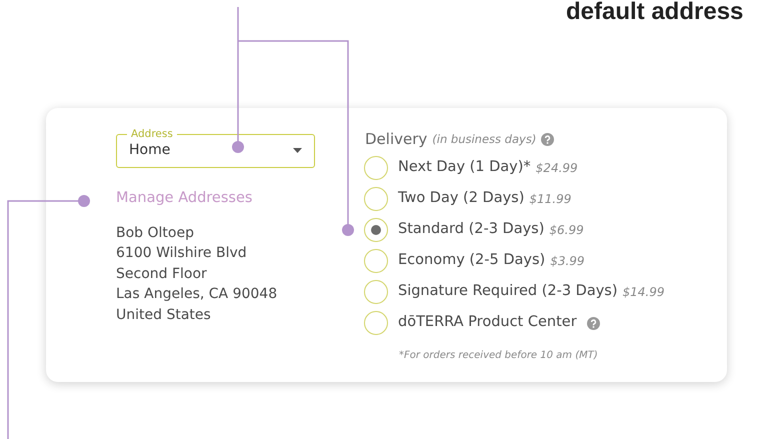 Image resolution: width=778 pixels, height=439 pixels. I want to click on address-line: 6100 Wilshire Blvd, so click(182, 254).